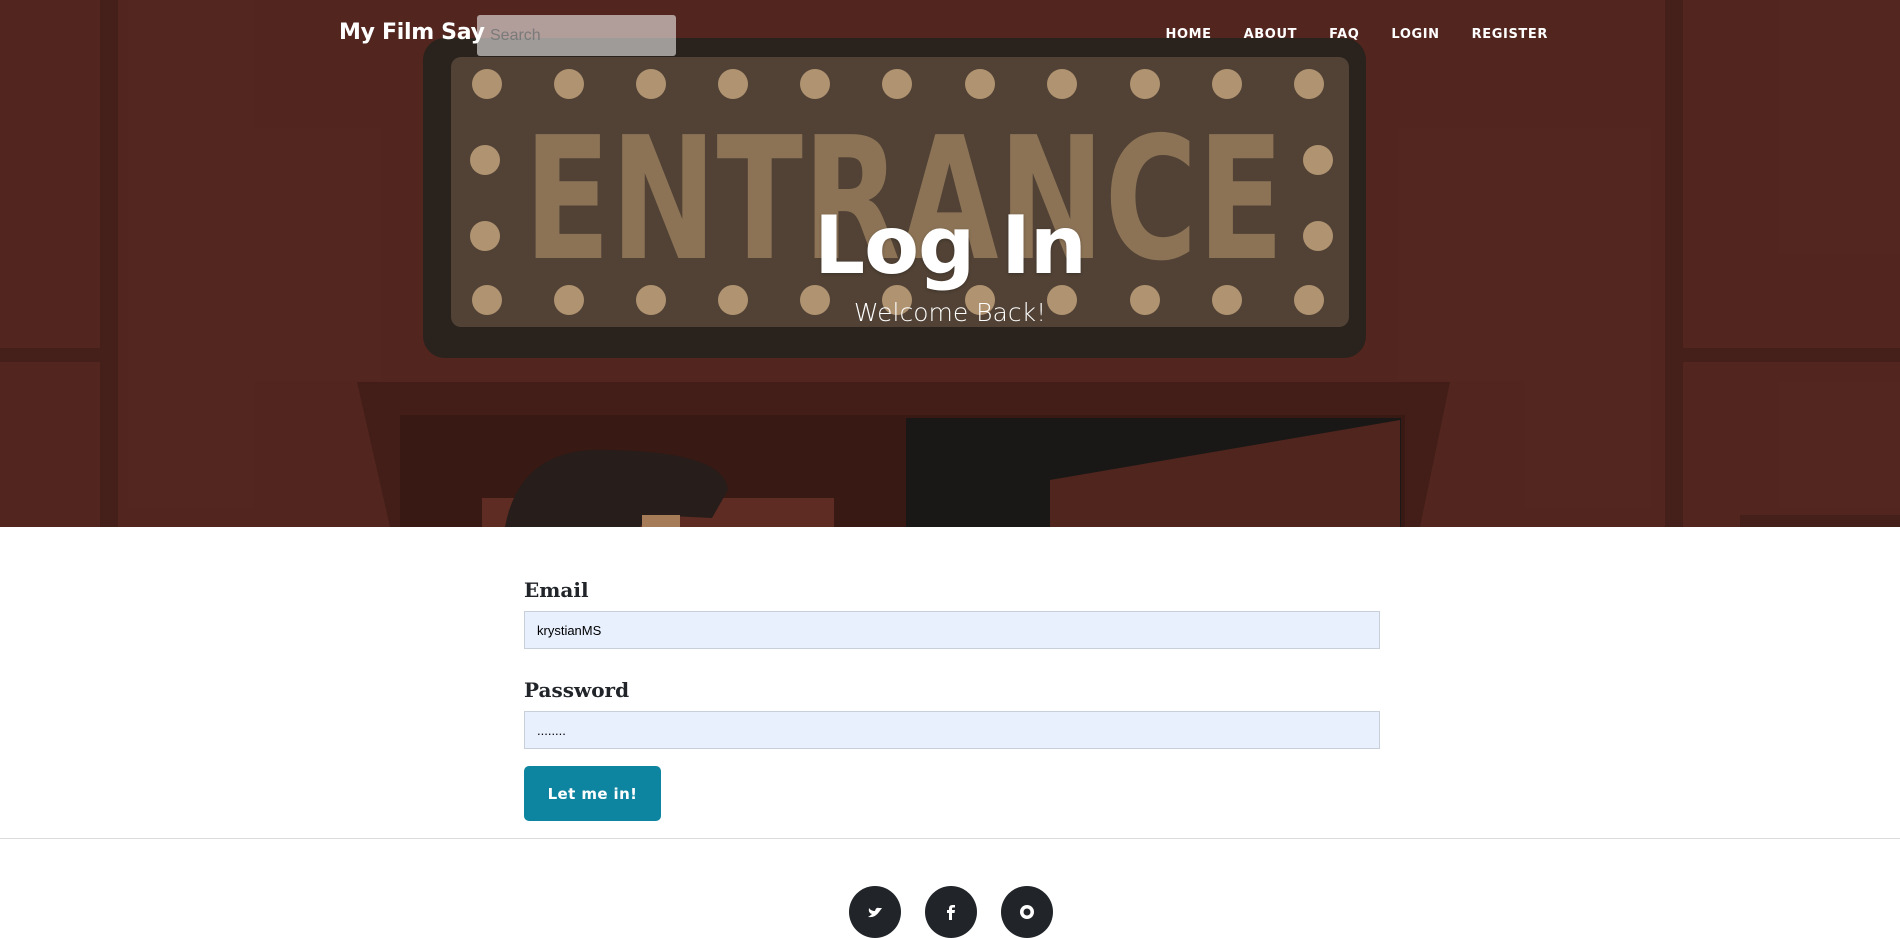 The image size is (1900, 938). What do you see at coordinates (1270, 36) in the screenshot?
I see `nav-about: ABOUT` at bounding box center [1270, 36].